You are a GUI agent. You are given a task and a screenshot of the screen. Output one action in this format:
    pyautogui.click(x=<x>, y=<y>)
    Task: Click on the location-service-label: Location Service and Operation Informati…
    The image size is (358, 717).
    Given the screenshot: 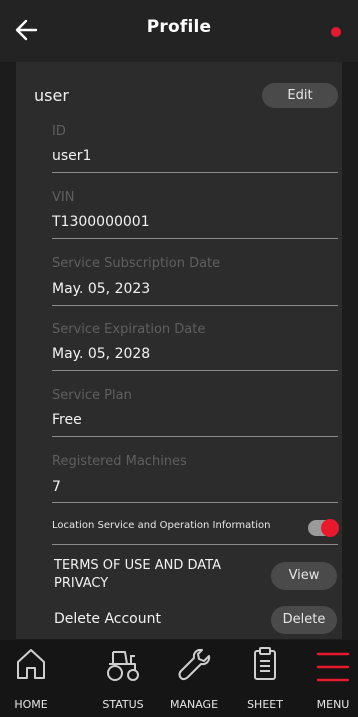 What is the action you would take?
    pyautogui.click(x=161, y=525)
    